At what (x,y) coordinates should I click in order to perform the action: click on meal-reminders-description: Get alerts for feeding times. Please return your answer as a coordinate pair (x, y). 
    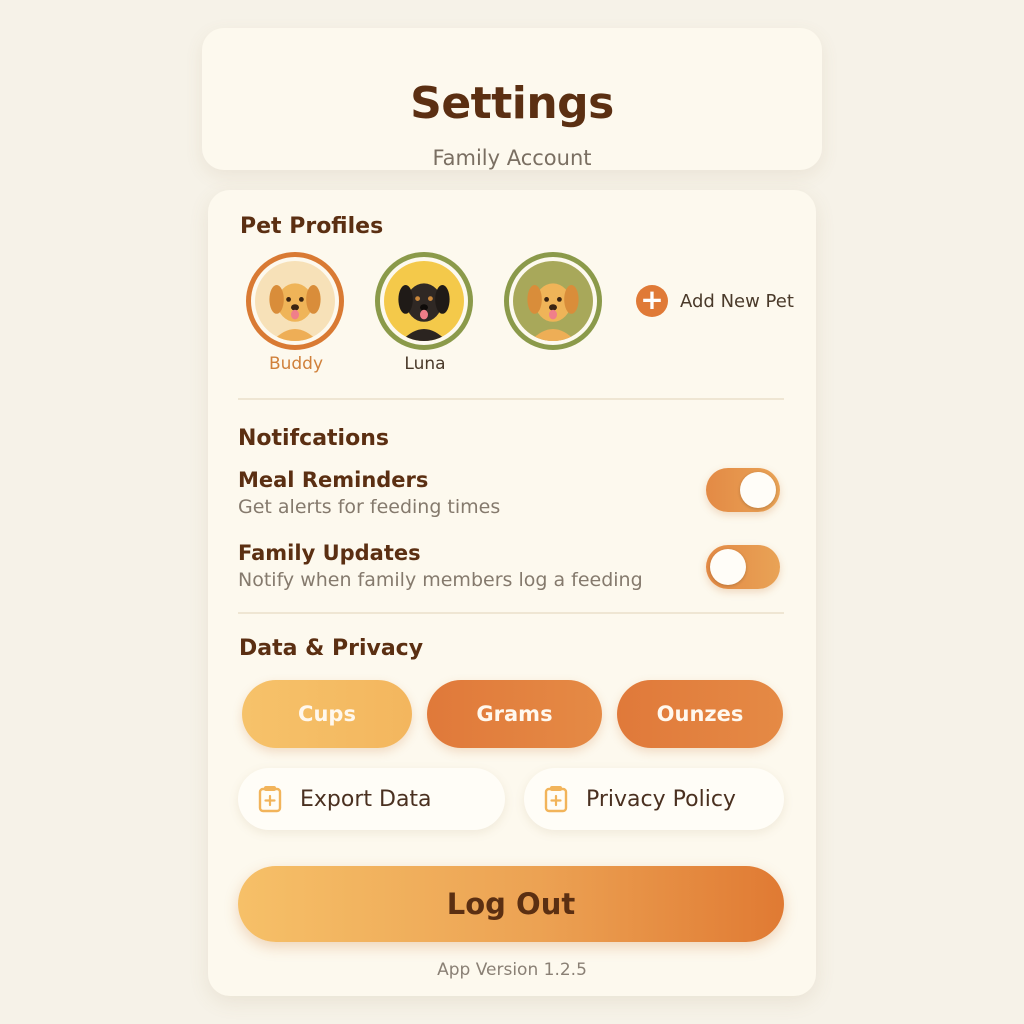
    Looking at the image, I should click on (369, 507).